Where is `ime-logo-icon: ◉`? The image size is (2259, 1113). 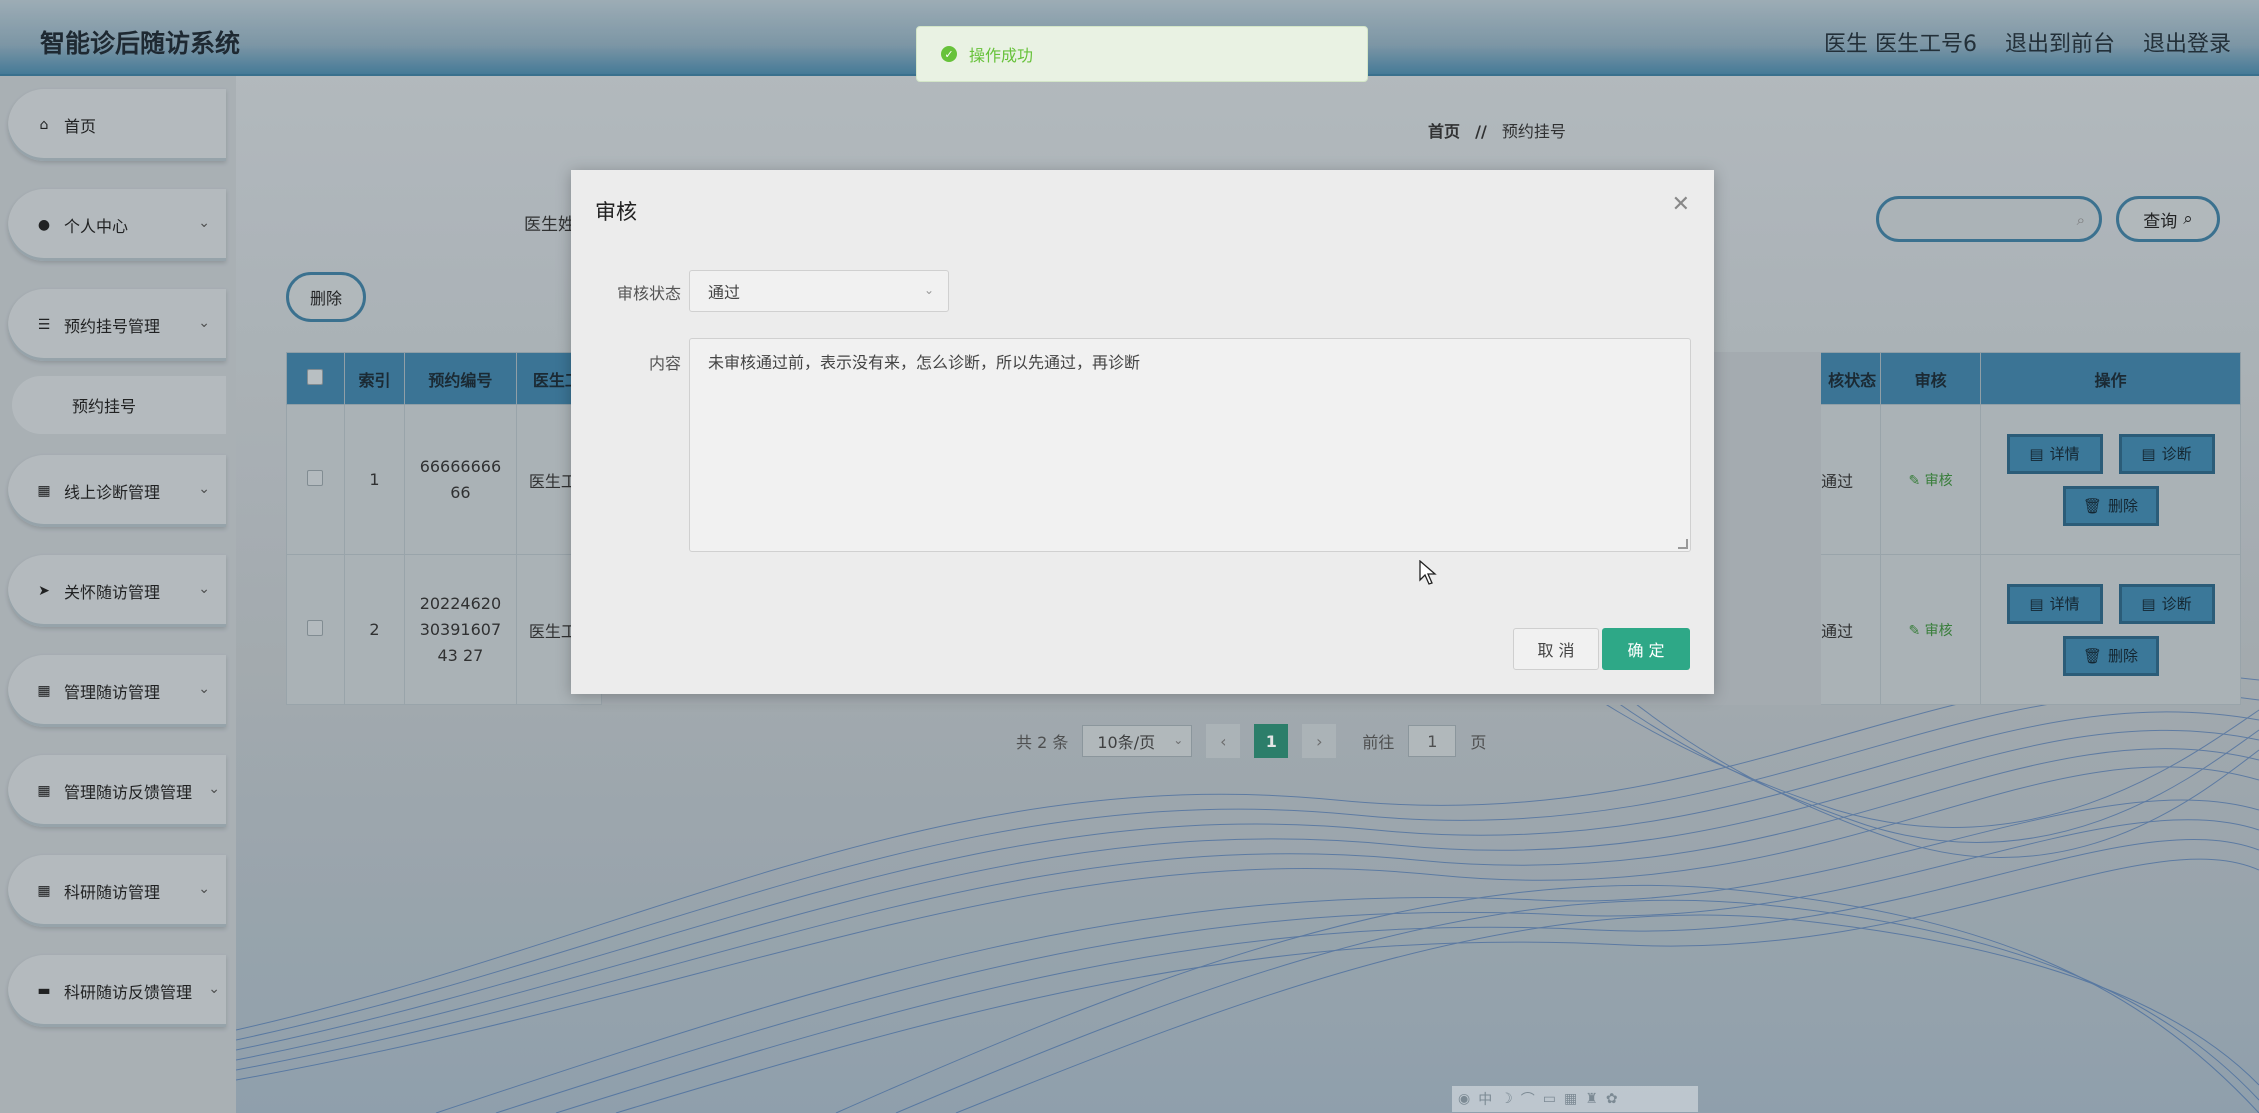 ime-logo-icon: ◉ is located at coordinates (1464, 1099).